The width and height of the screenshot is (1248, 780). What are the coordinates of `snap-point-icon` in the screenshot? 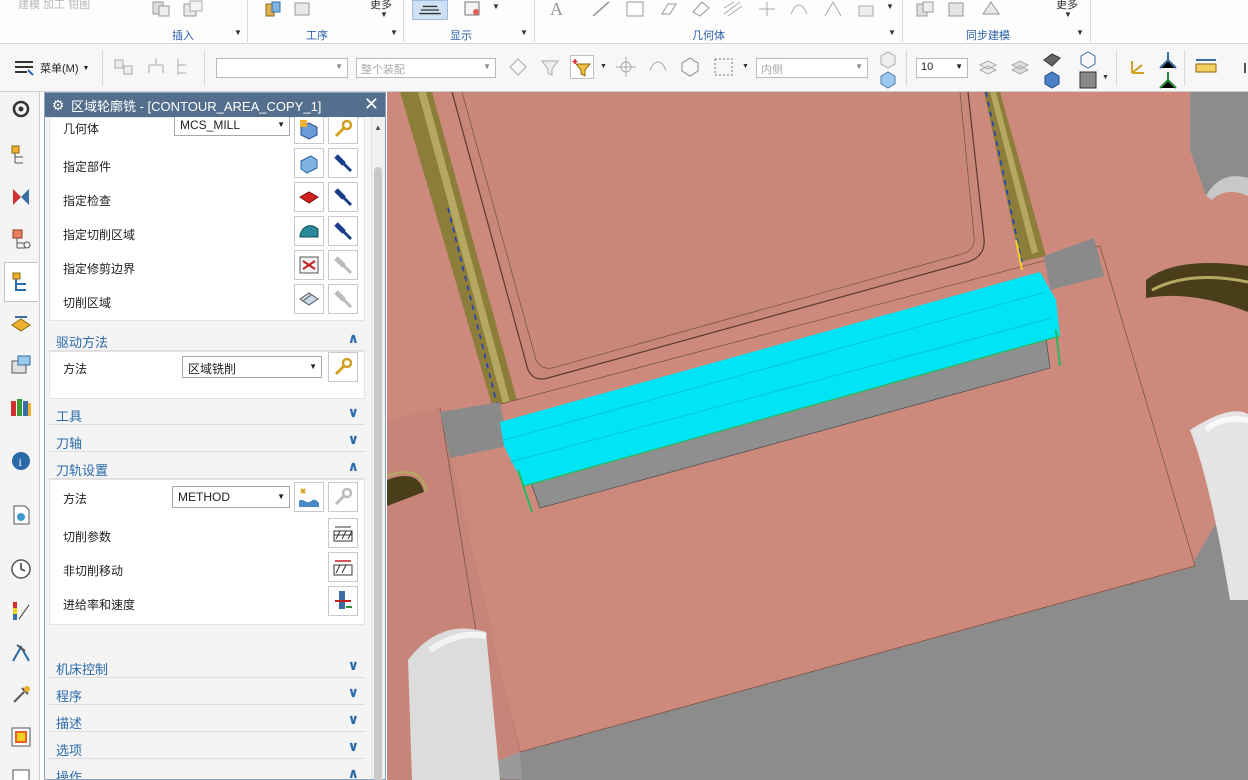 It's located at (518, 67).